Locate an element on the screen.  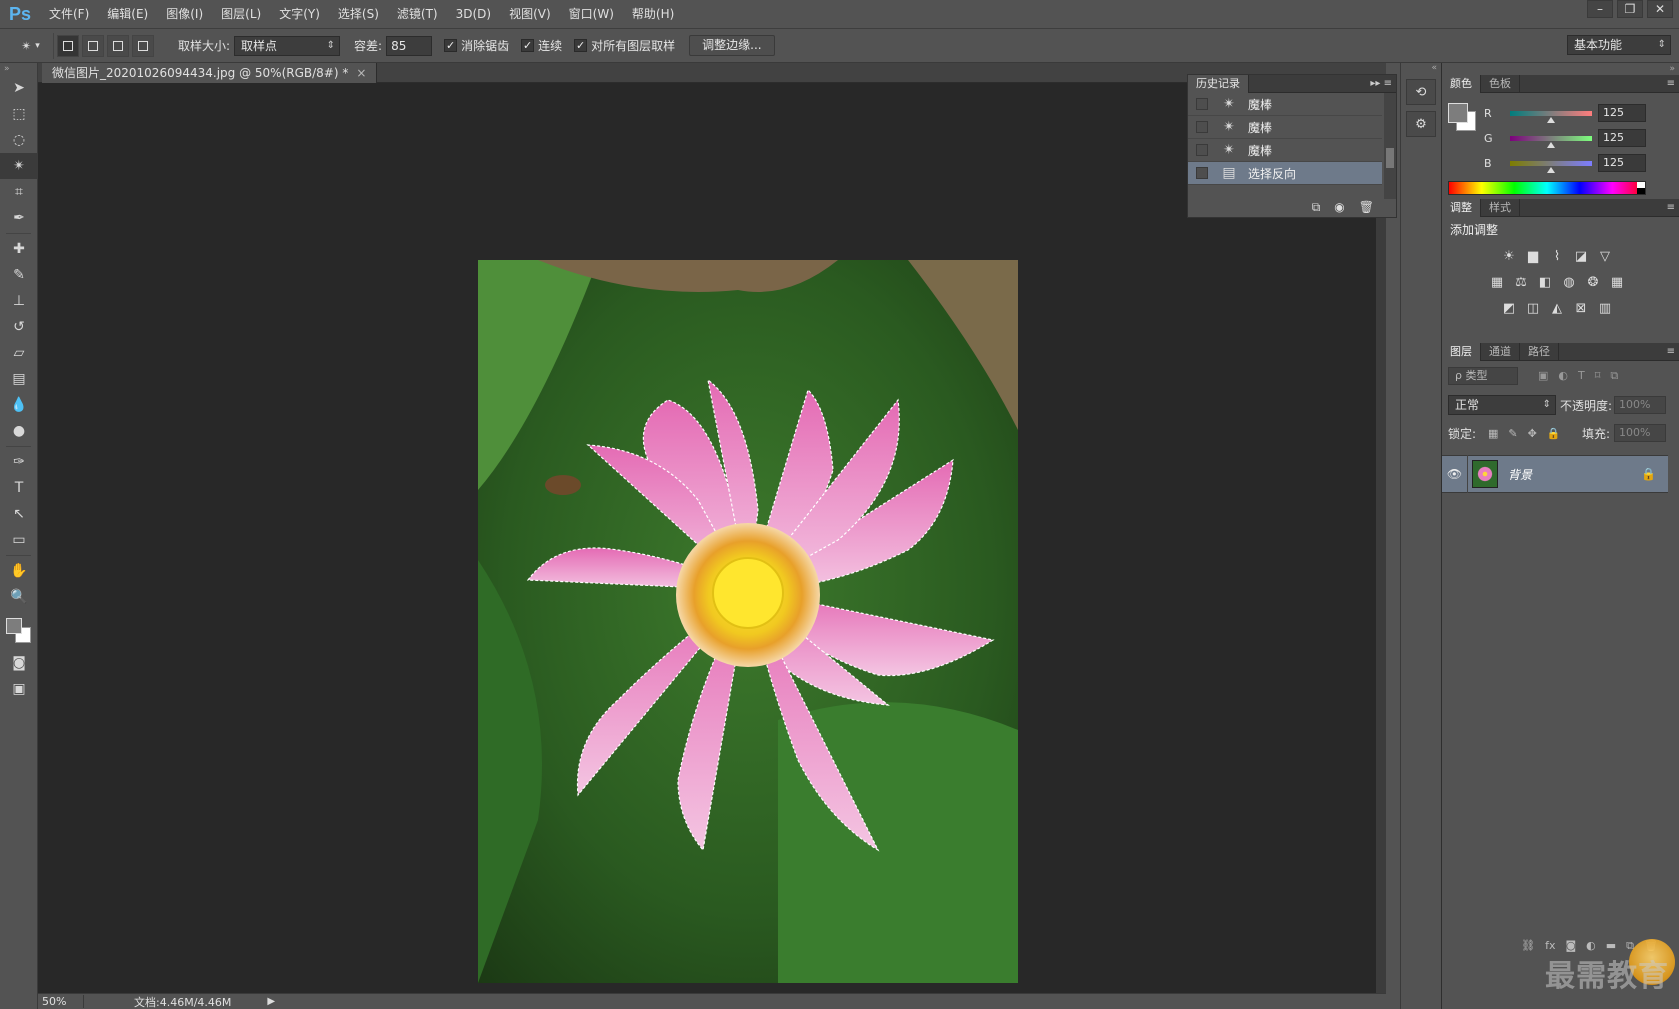
document-tab: 微信图片_20201026094434.jpg @ 50%(RGB/8#) * × is located at coordinates (210, 73).